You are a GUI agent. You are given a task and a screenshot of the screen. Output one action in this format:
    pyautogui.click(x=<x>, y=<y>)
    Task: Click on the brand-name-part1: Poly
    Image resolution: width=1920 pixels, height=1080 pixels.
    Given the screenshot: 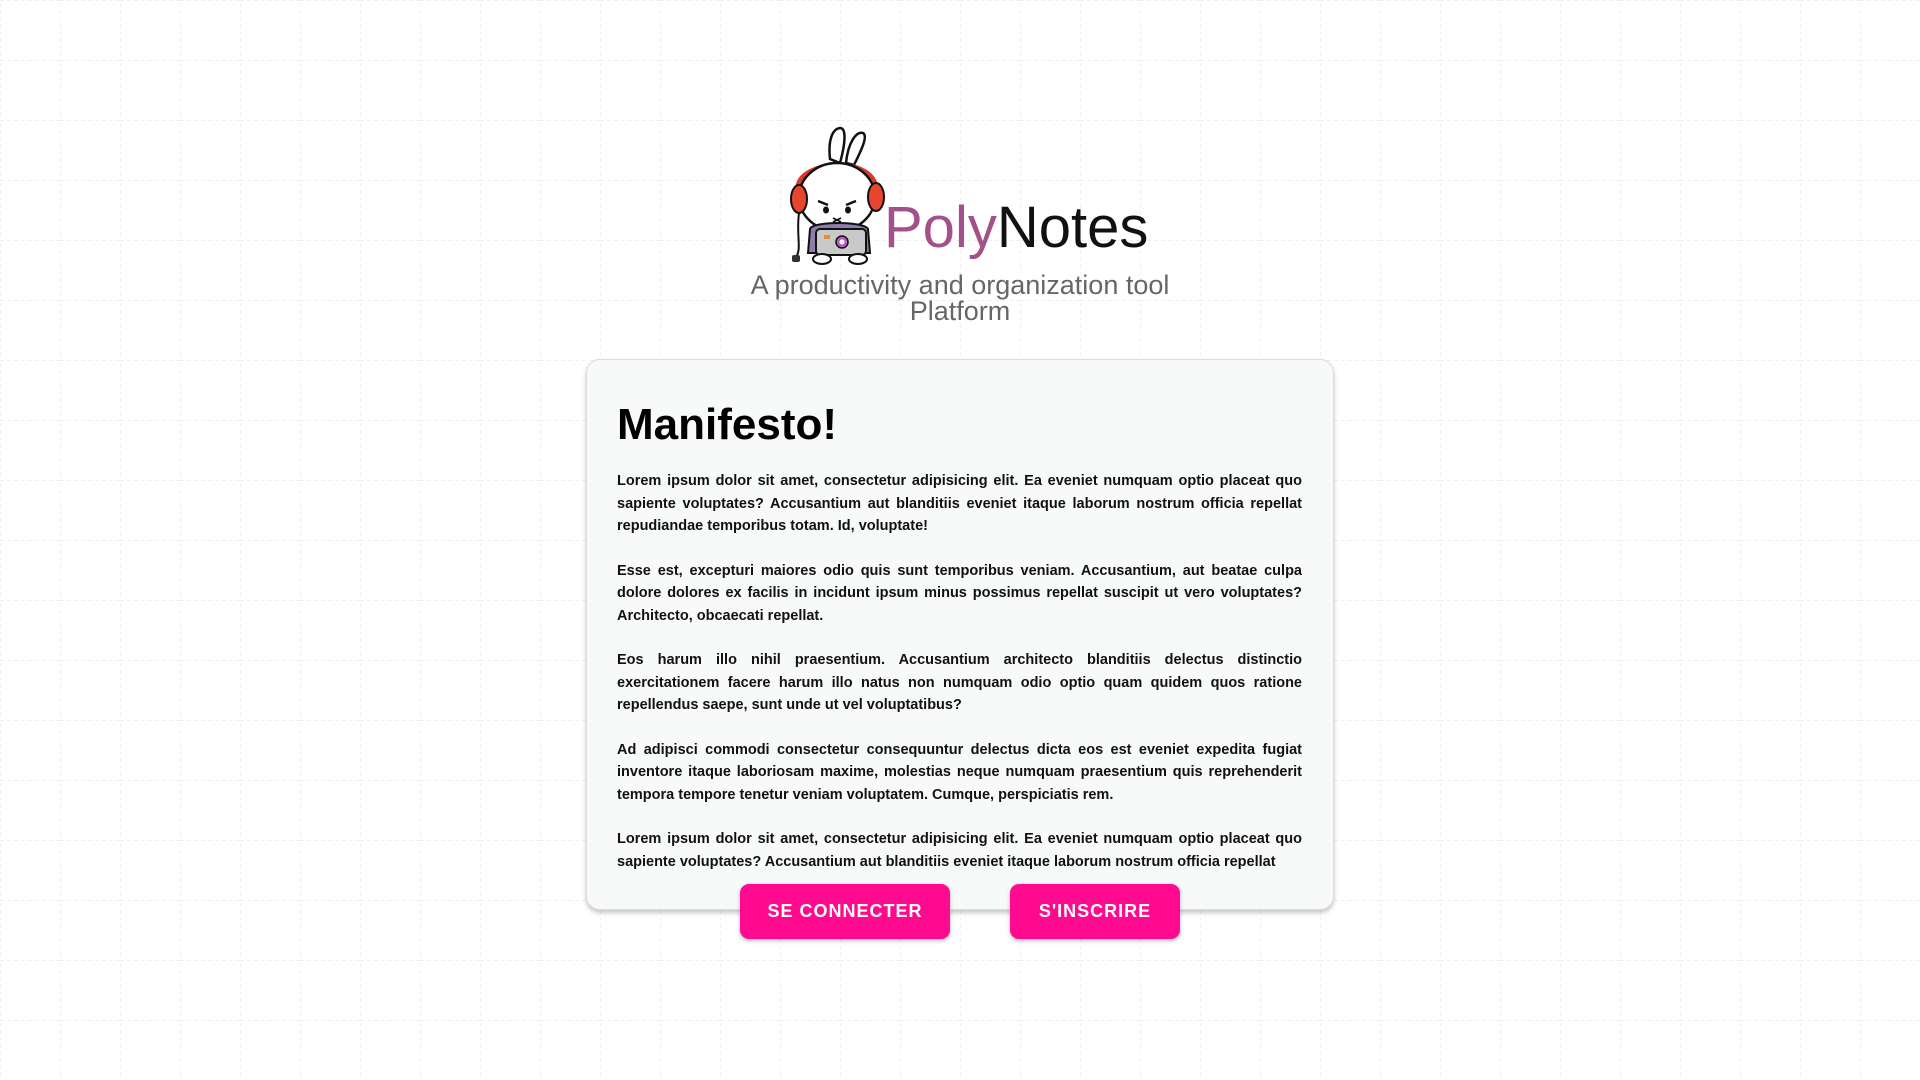 What is the action you would take?
    pyautogui.click(x=940, y=227)
    